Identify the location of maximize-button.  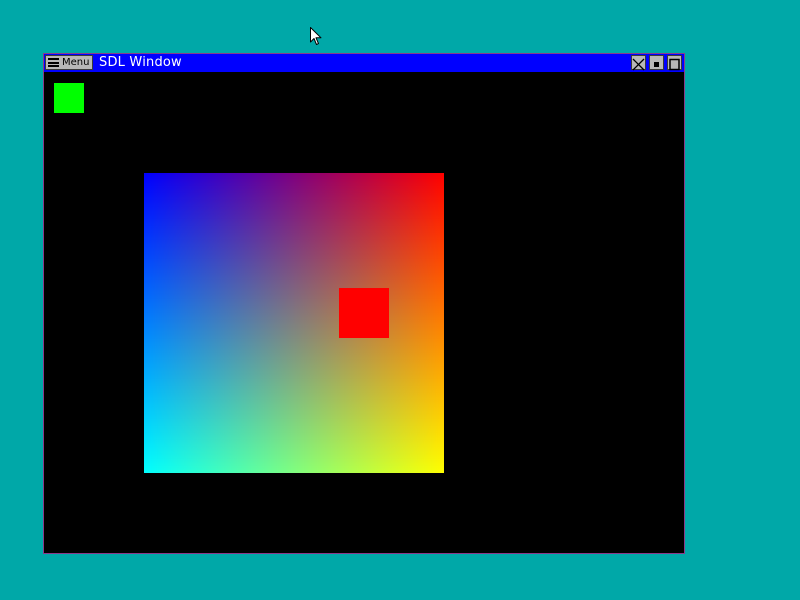
(674, 63).